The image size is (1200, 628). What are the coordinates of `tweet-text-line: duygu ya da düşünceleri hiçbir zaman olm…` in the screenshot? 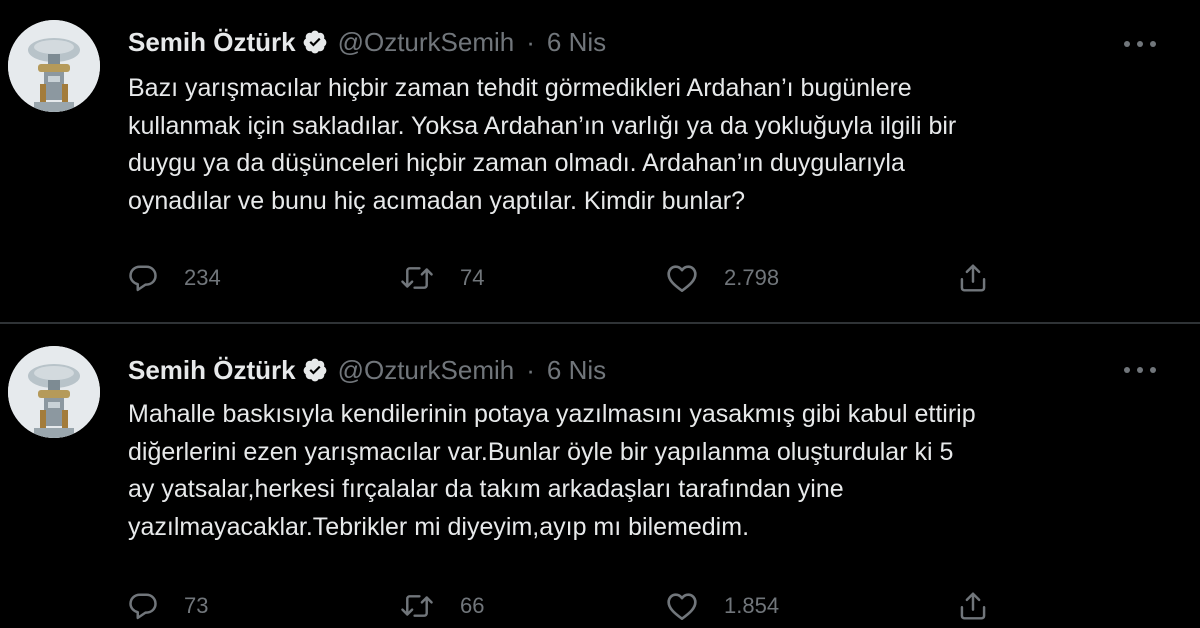 It's located at (516, 163).